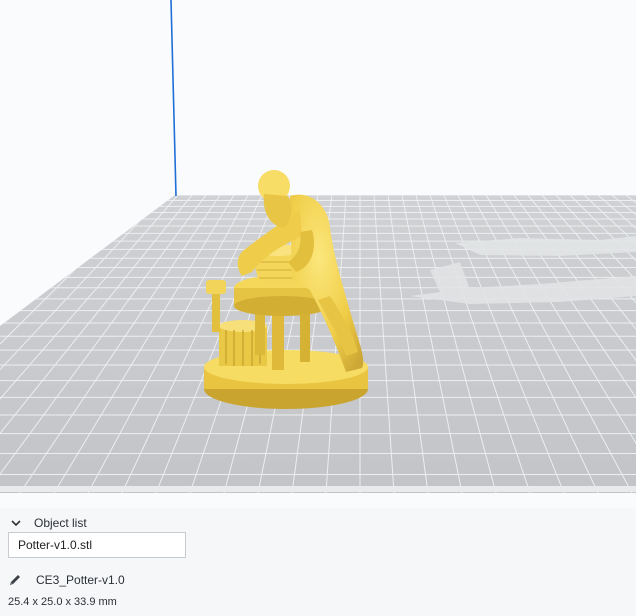 This screenshot has height=616, width=636. I want to click on object-list-label: Object list, so click(60, 523).